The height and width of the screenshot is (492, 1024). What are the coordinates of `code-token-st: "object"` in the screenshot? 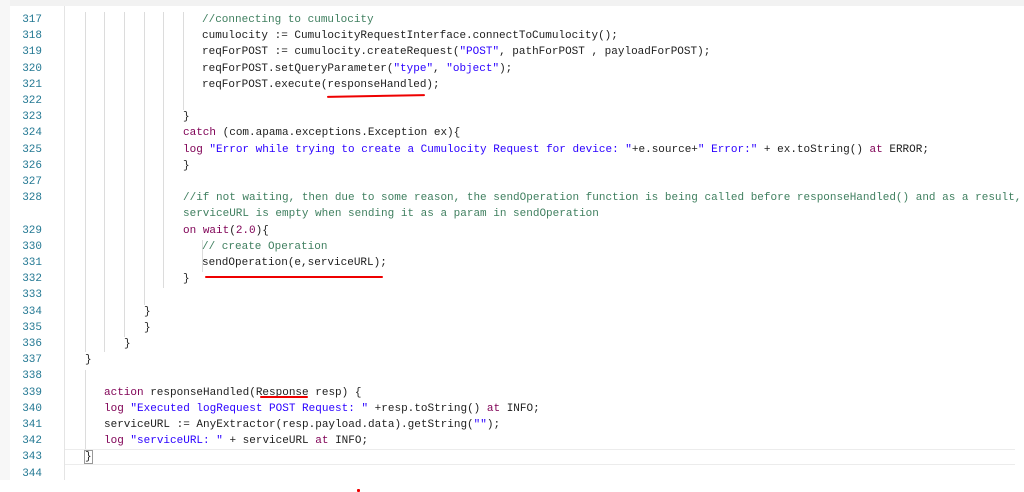 It's located at (473, 68).